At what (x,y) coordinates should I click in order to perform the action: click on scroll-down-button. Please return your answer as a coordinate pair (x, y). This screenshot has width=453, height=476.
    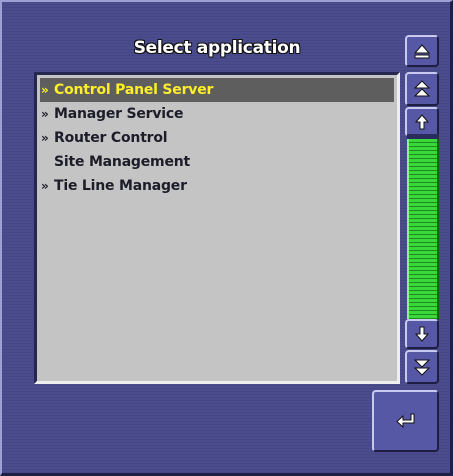
    Looking at the image, I should click on (422, 334).